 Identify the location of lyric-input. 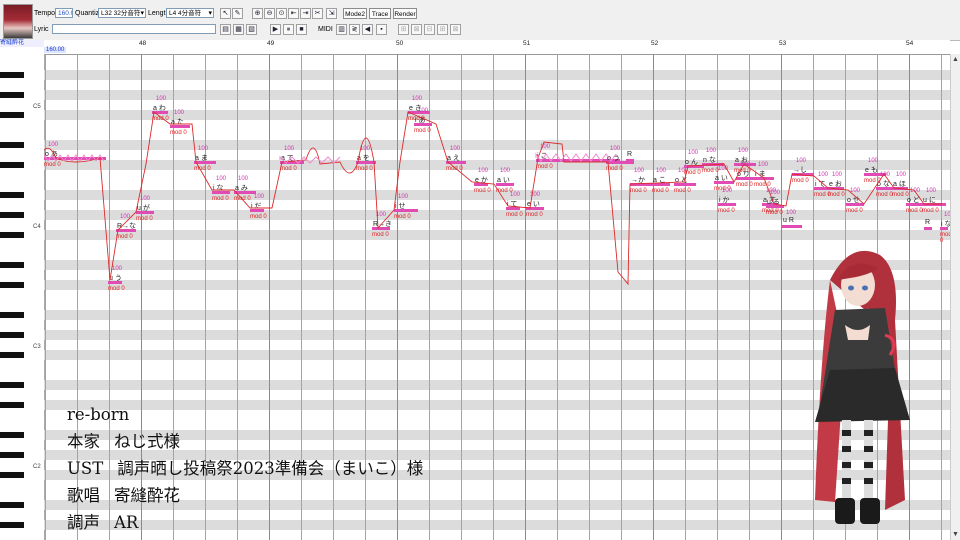
(134, 29).